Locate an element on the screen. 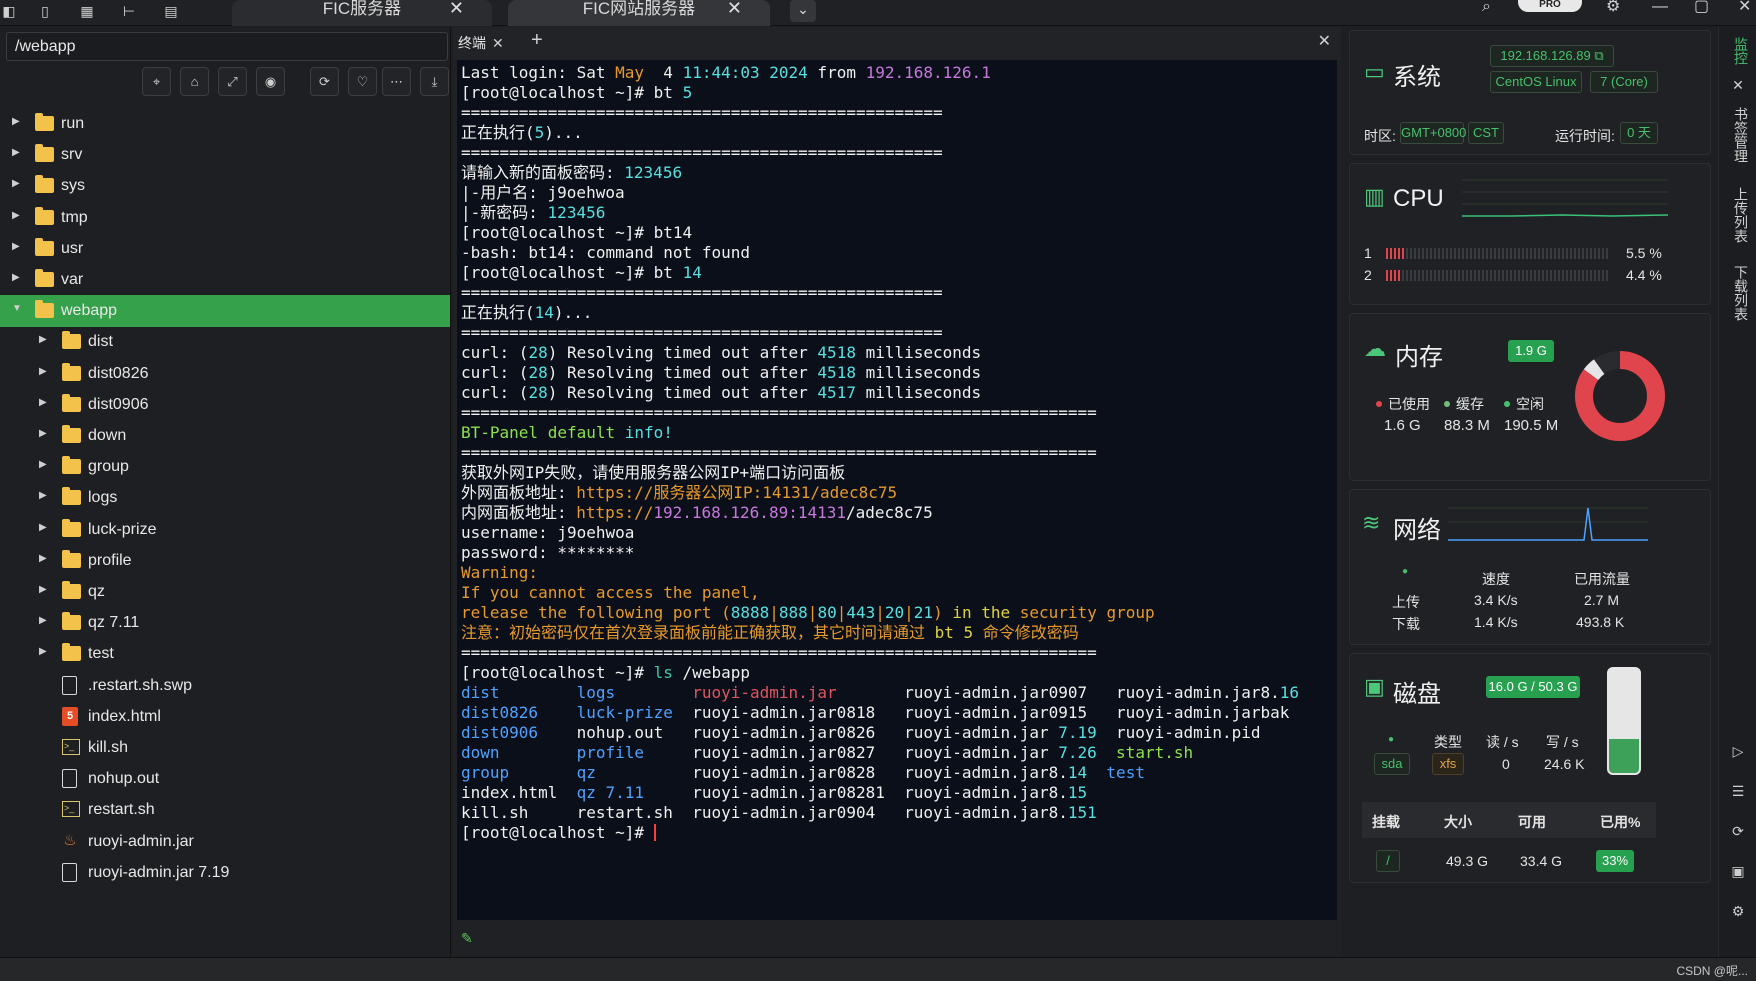 The image size is (1756, 981). tree-item: ▶ dist0906 is located at coordinates (225, 405).